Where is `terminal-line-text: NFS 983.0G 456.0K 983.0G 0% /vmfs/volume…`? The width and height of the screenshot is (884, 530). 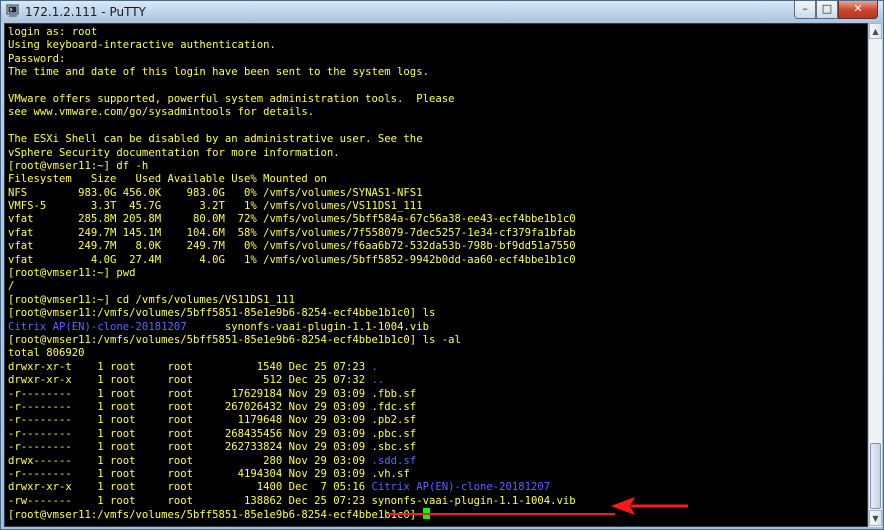 terminal-line-text: NFS 983.0G 456.0K 983.0G 0% /vmfs/volume… is located at coordinates (215, 192).